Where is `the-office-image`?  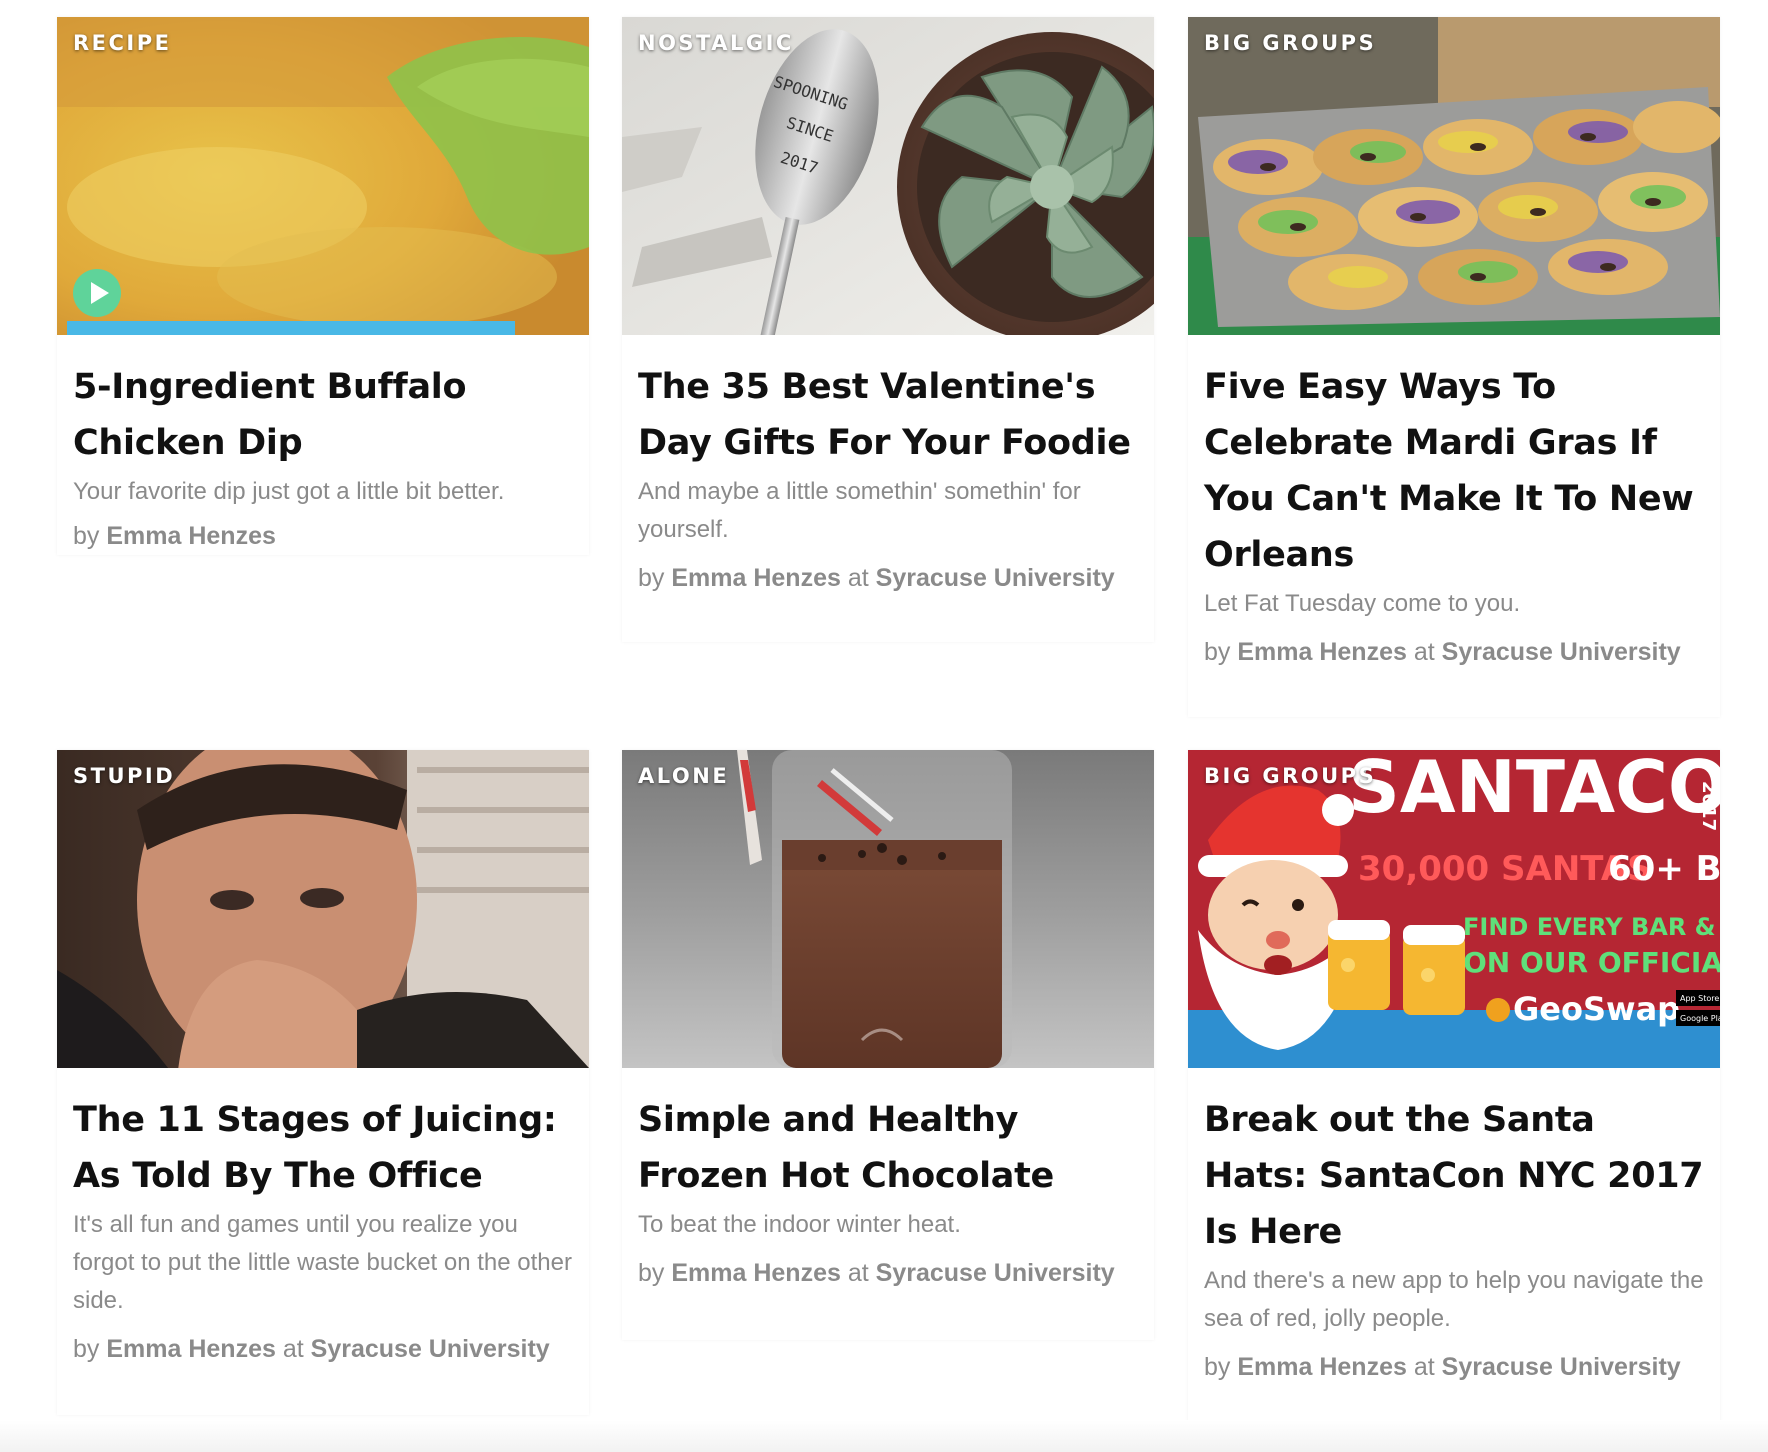 the-office-image is located at coordinates (323, 909).